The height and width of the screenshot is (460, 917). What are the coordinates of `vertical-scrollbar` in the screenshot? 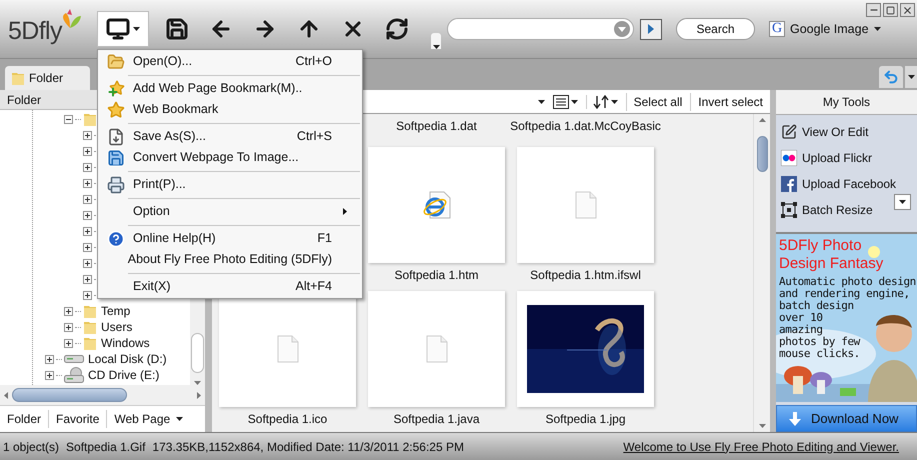 It's located at (761, 273).